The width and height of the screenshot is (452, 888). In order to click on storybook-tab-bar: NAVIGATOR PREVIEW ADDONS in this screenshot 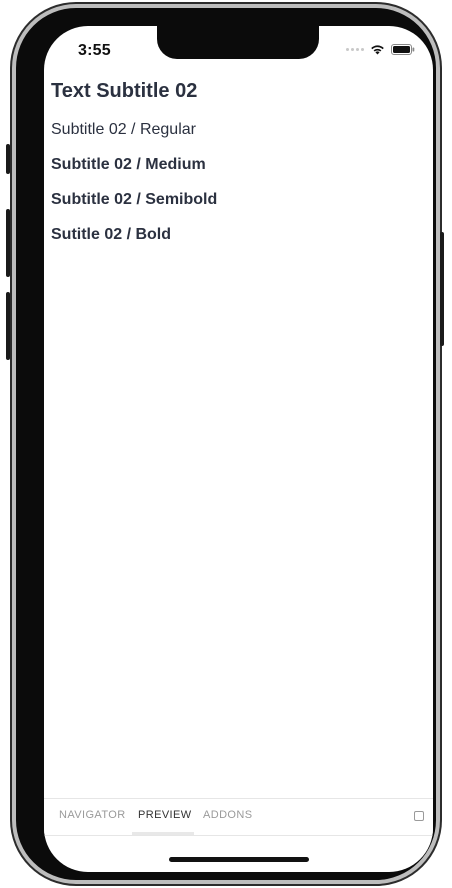, I will do `click(238, 817)`.